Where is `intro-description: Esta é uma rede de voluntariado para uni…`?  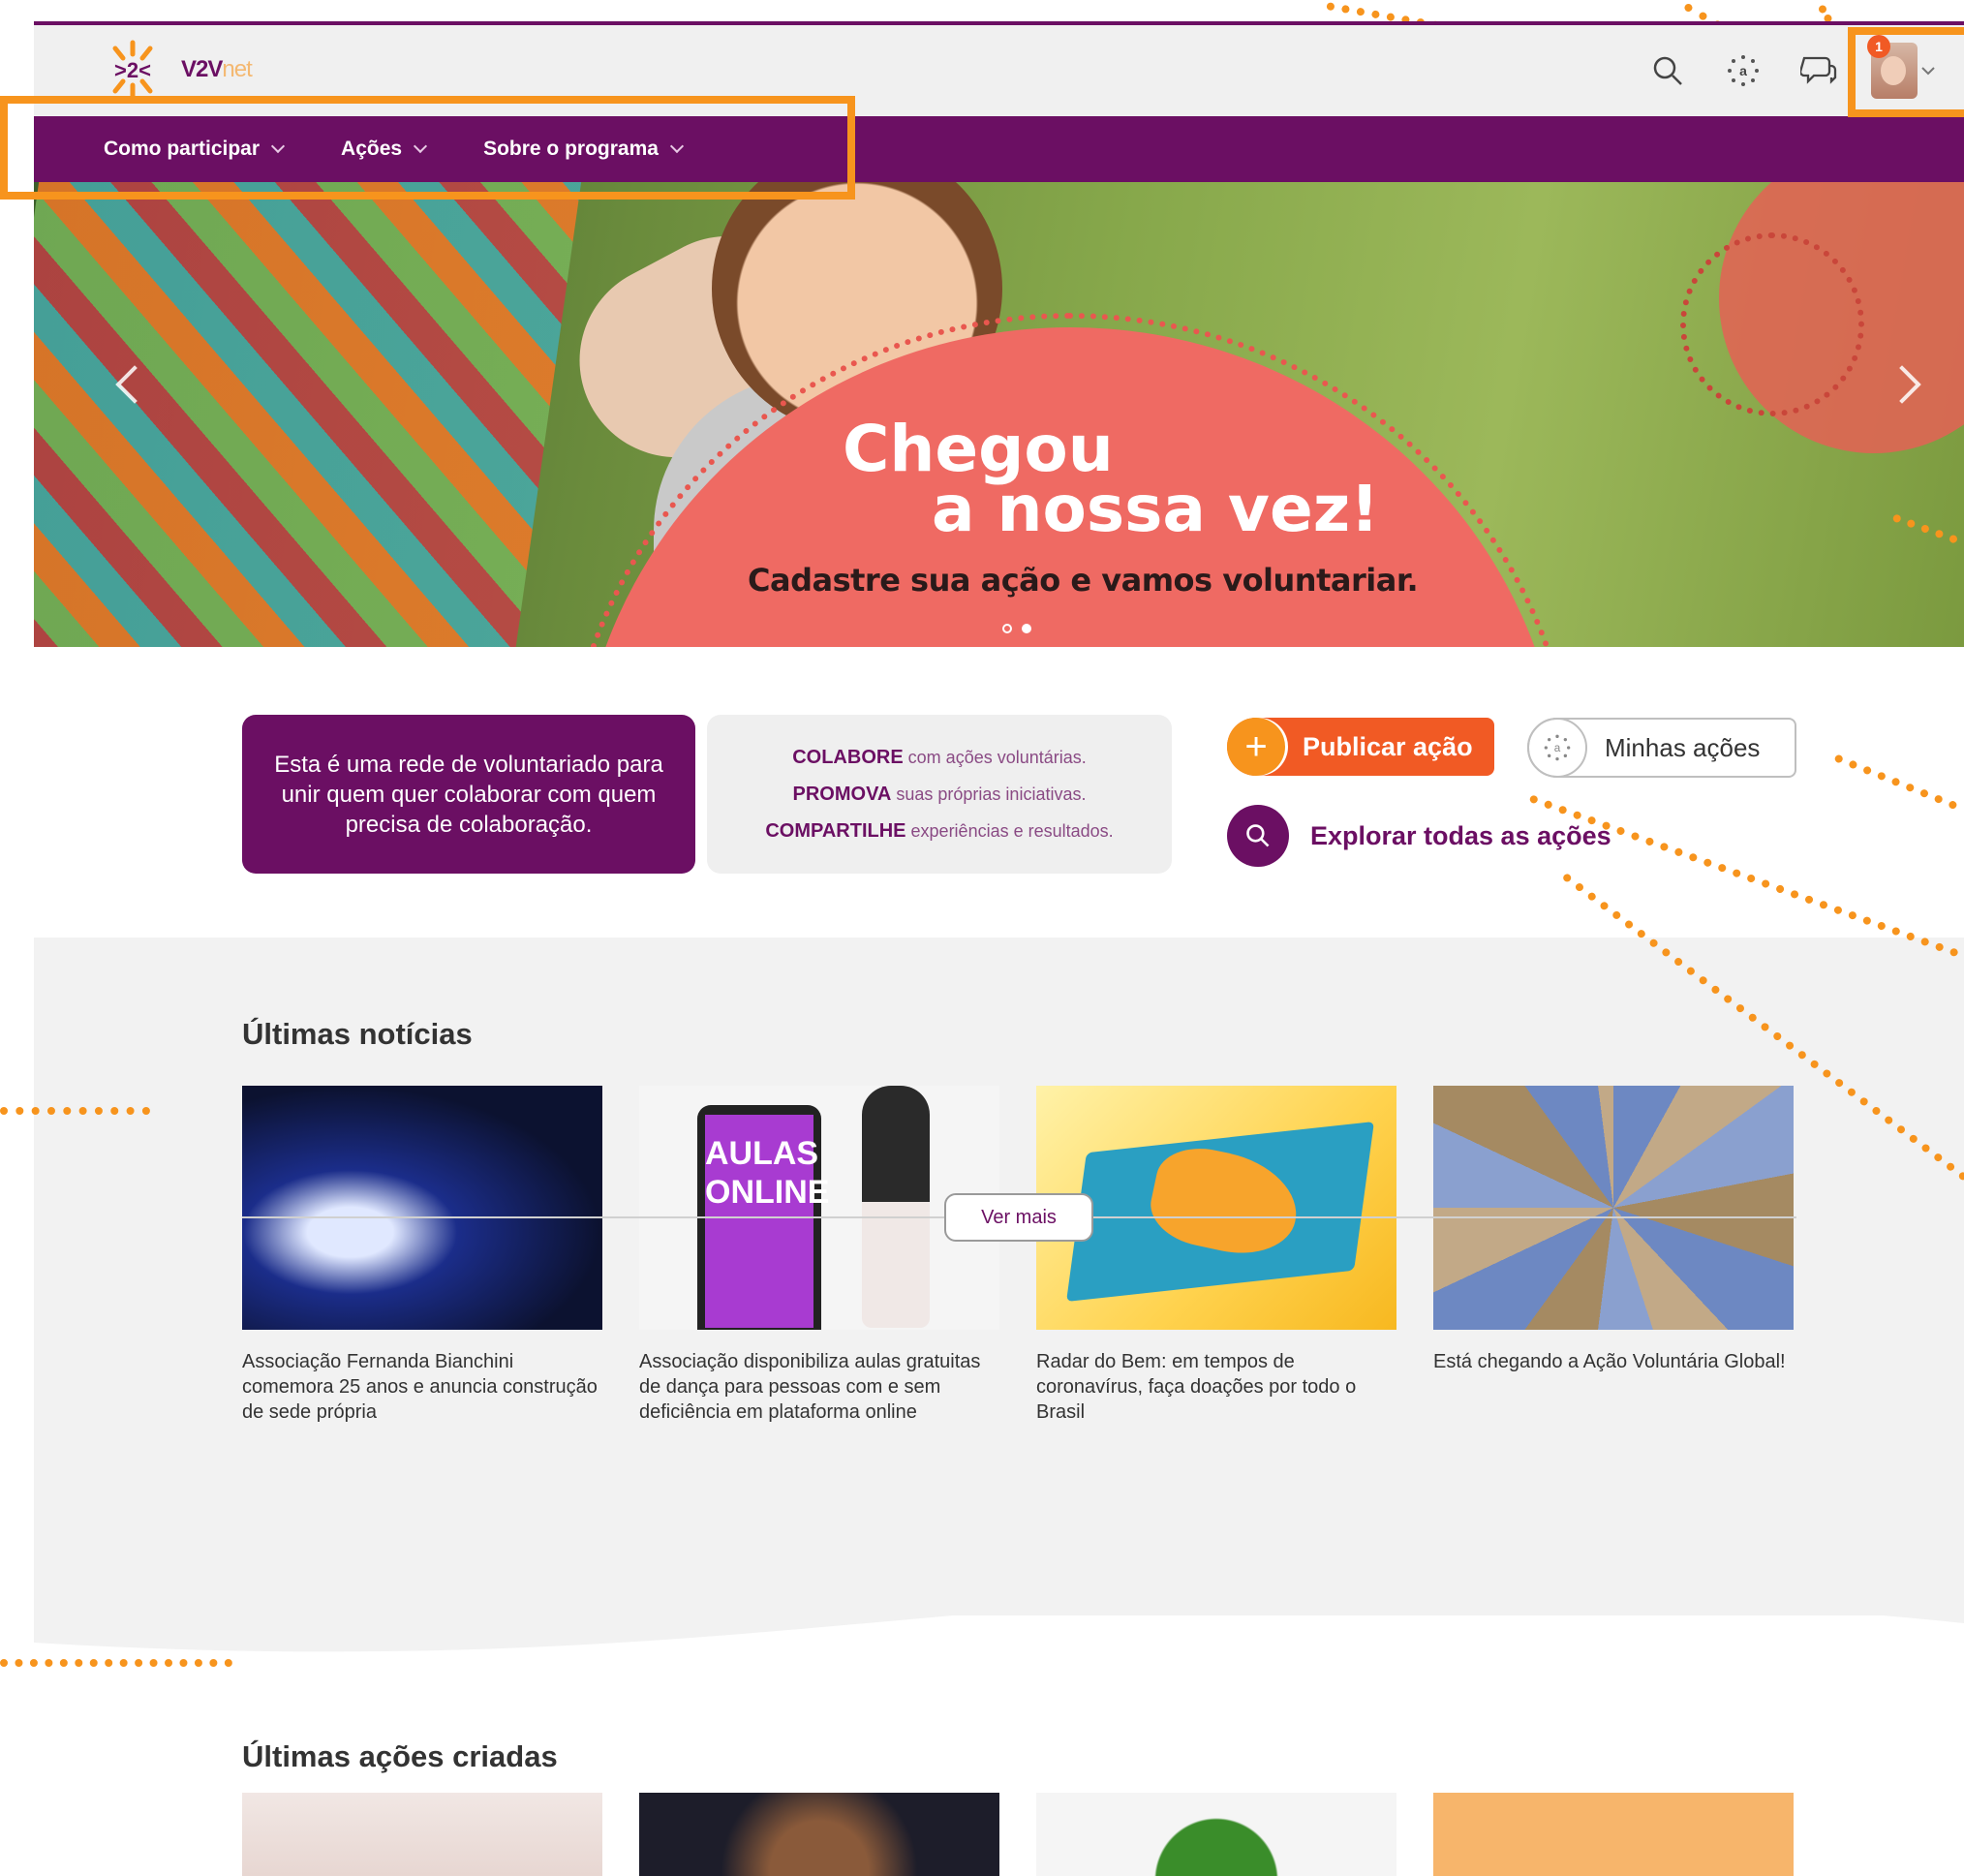
intro-description: Esta é uma rede de voluntariado para uni… is located at coordinates (468, 795).